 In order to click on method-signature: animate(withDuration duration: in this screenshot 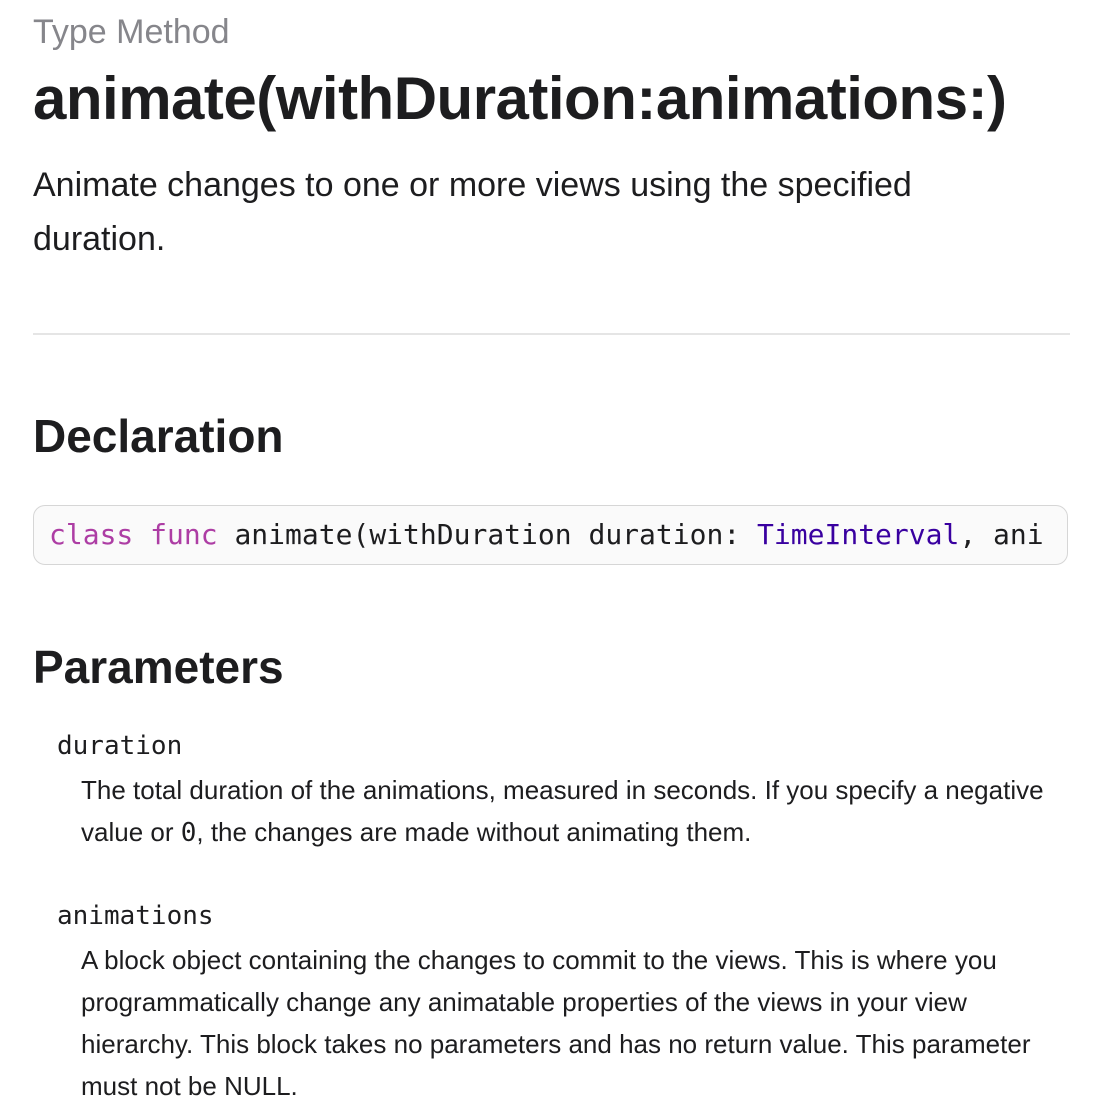, I will do `click(496, 534)`.